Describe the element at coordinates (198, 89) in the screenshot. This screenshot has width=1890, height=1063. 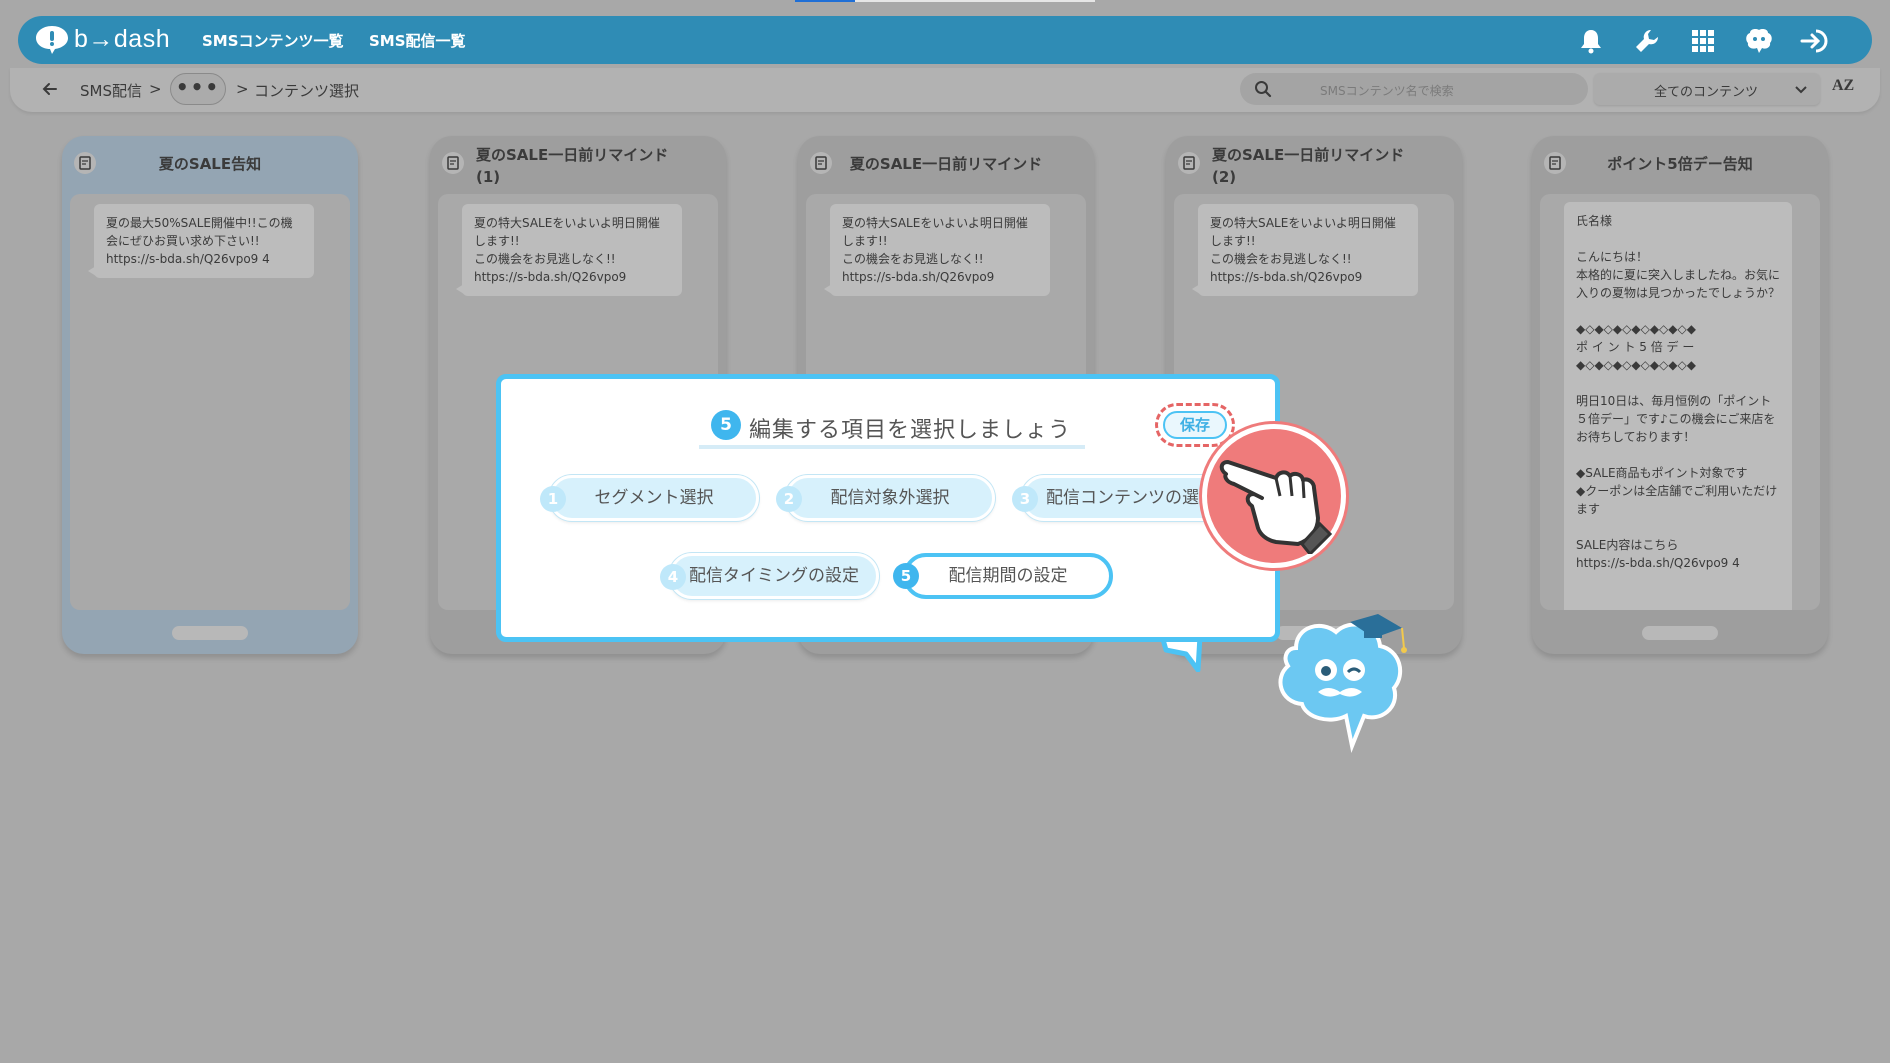
I see `breadcrumb-more-button: •••` at that location.